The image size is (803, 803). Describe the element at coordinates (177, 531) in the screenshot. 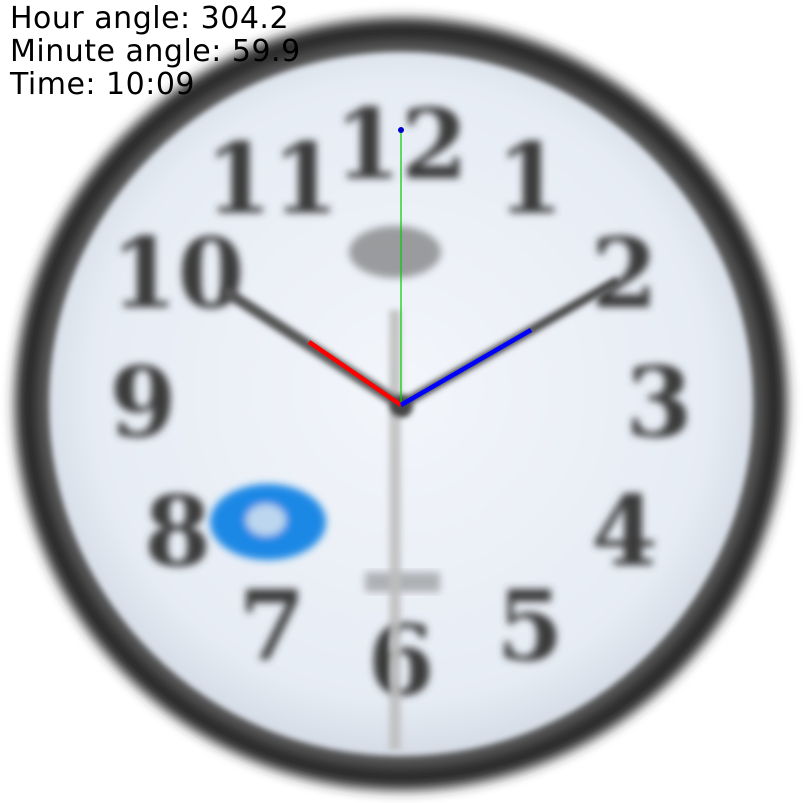

I see `numeral-8: 8` at that location.